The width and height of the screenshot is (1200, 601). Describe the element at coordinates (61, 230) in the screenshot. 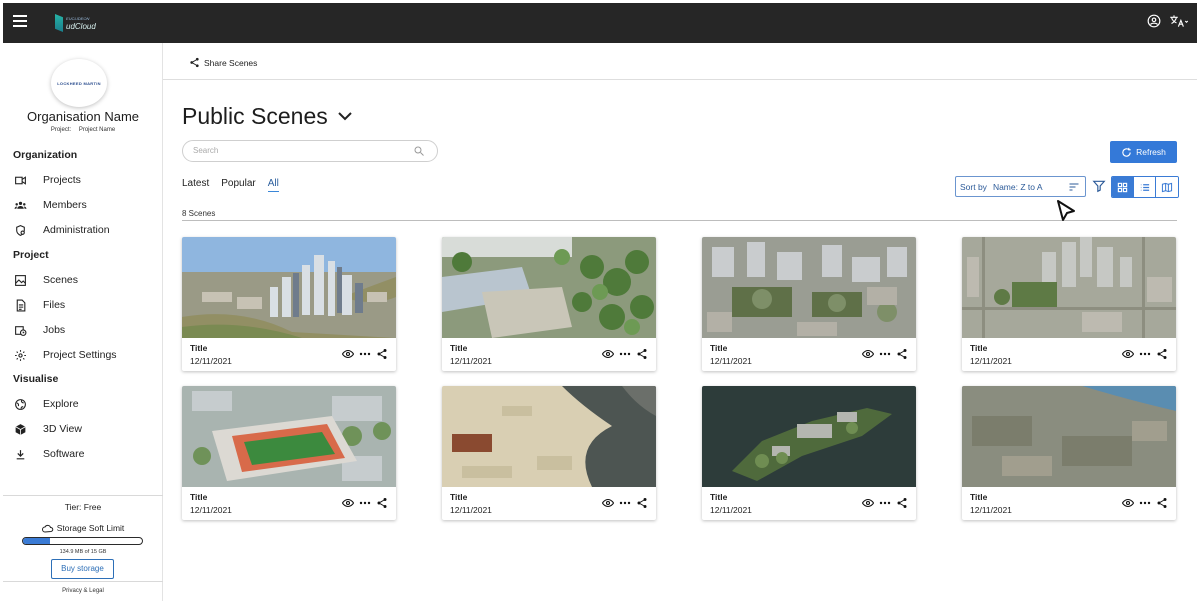

I see `sidebar-item-administration: Administration` at that location.